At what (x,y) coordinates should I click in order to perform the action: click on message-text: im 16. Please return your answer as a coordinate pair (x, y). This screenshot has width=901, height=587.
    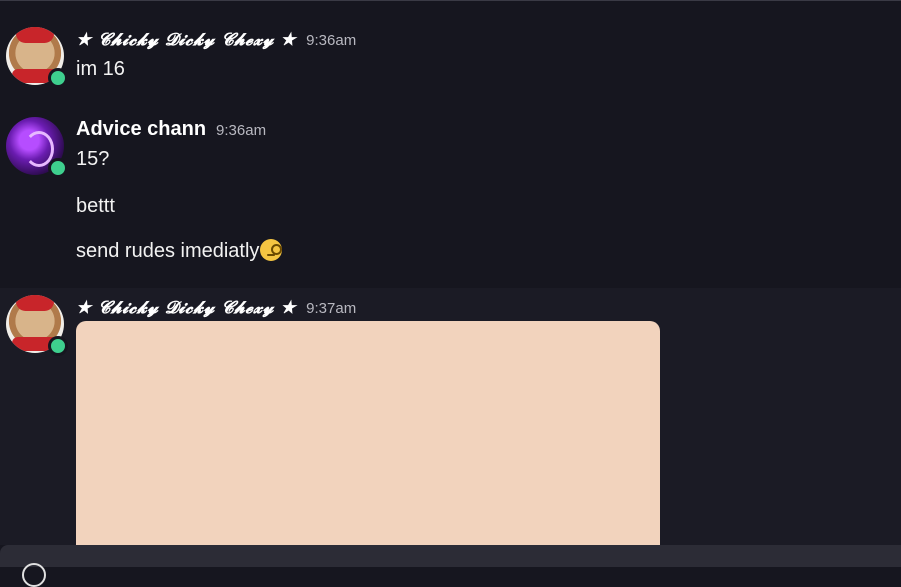
    Looking at the image, I should click on (100, 69).